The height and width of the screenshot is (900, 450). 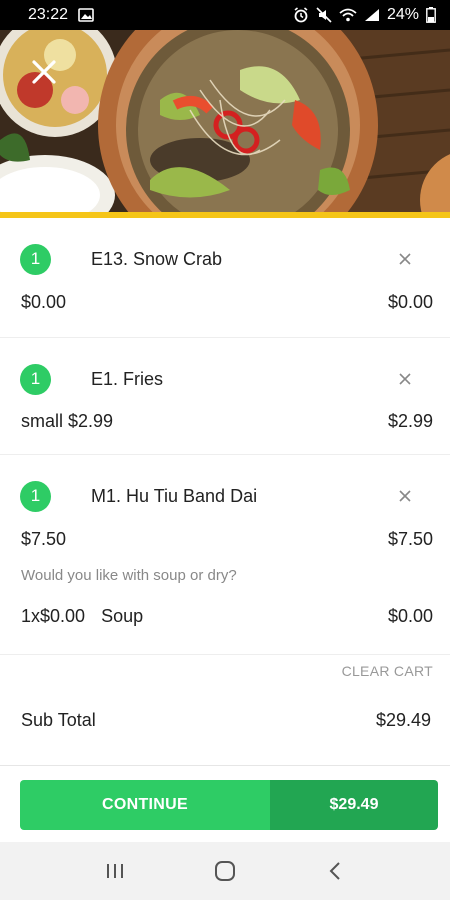 I want to click on recent-apps-icon, so click(x=115, y=871).